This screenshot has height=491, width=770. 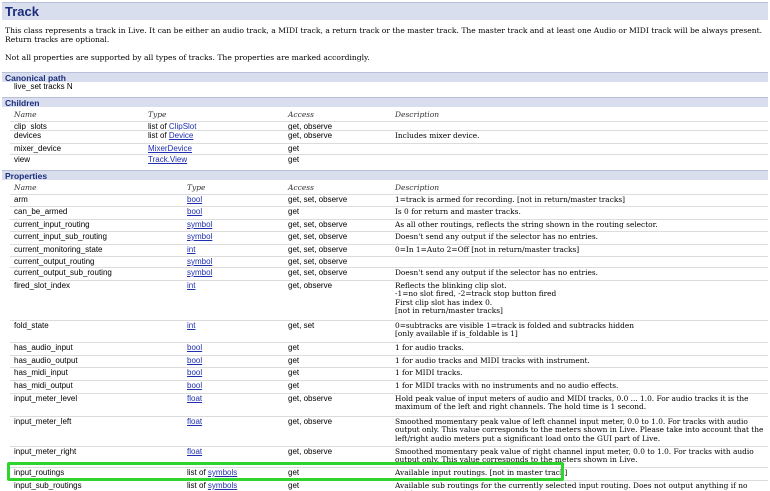 I want to click on property-name: fired_slot_index, so click(x=42, y=285).